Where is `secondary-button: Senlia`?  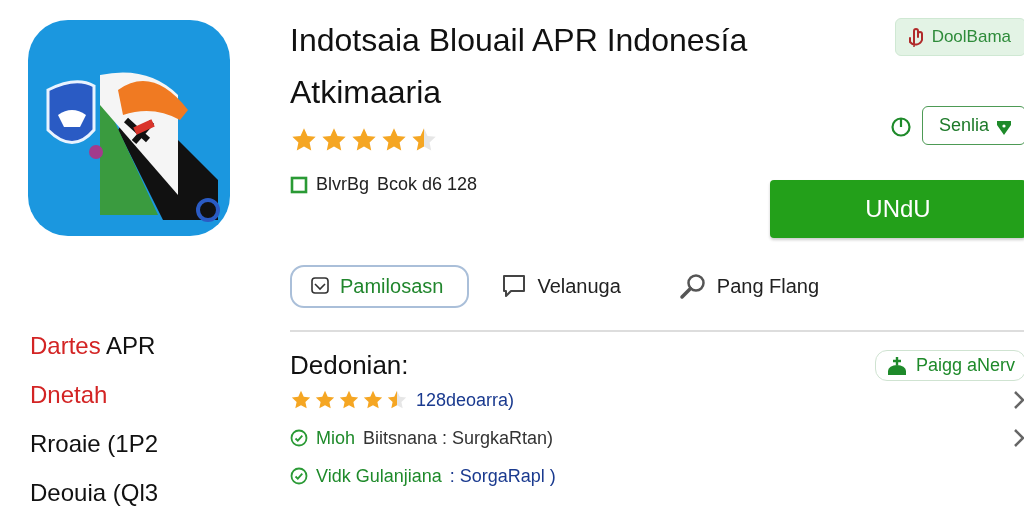
secondary-button: Senlia is located at coordinates (972, 125).